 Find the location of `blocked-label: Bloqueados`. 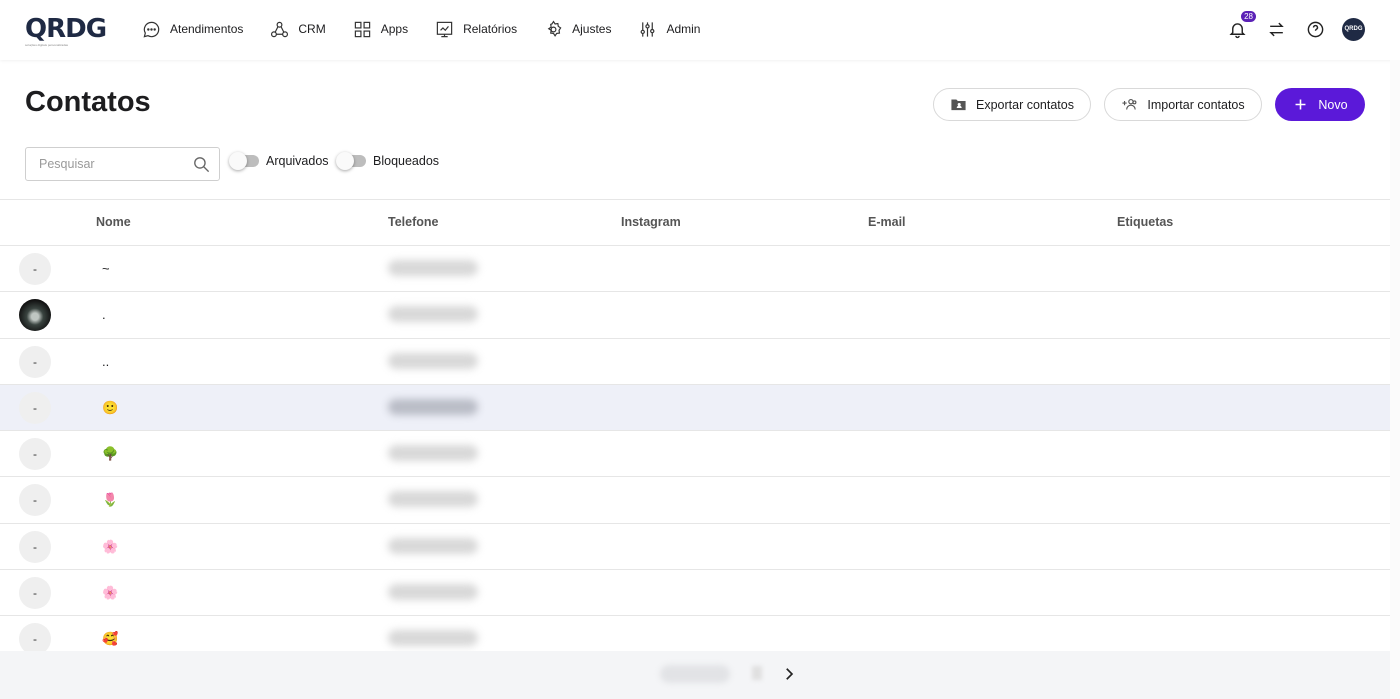

blocked-label: Bloqueados is located at coordinates (406, 161).